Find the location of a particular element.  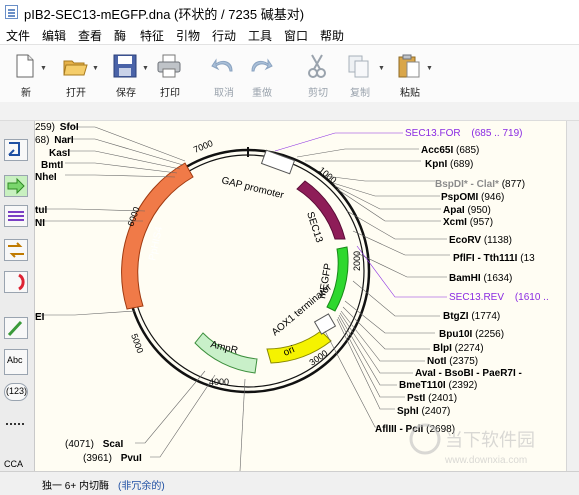

copy-button: 复制 is located at coordinates (360, 74).